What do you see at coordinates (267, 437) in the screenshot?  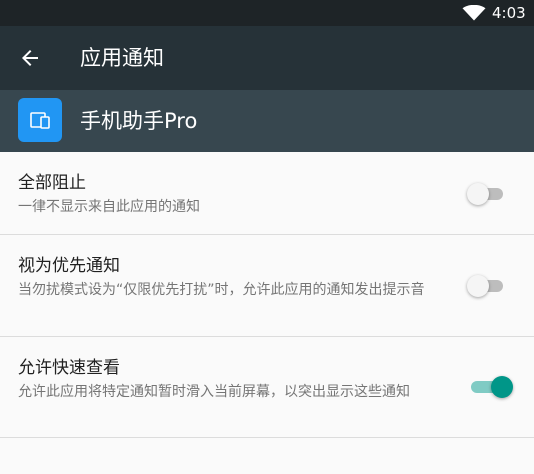 I see `divider` at bounding box center [267, 437].